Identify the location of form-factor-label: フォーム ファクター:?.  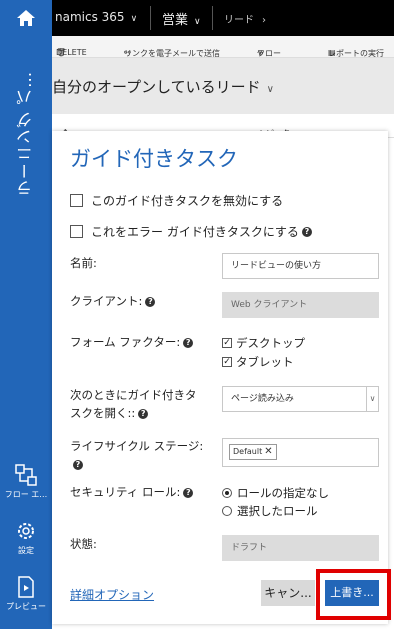
(132, 342).